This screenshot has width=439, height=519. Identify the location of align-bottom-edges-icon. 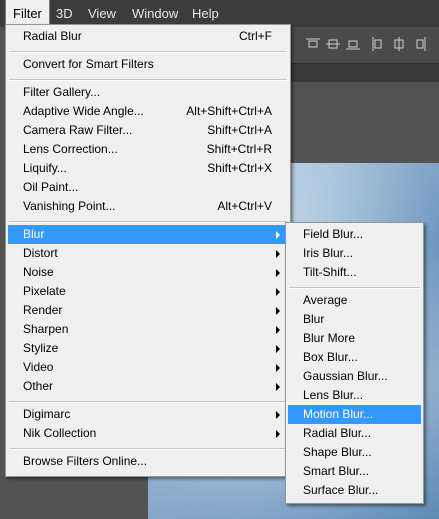
(353, 44).